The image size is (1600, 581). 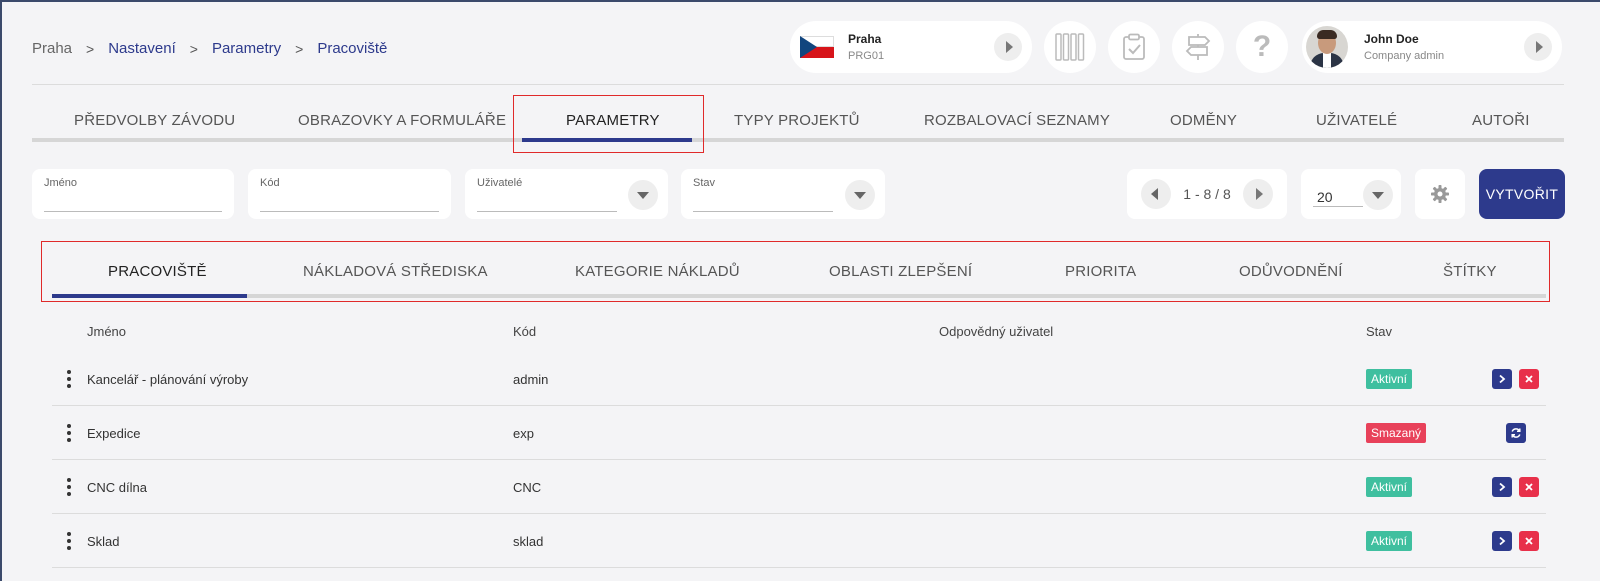 What do you see at coordinates (1396, 433) in the screenshot?
I see `status-badge: Smazaný` at bounding box center [1396, 433].